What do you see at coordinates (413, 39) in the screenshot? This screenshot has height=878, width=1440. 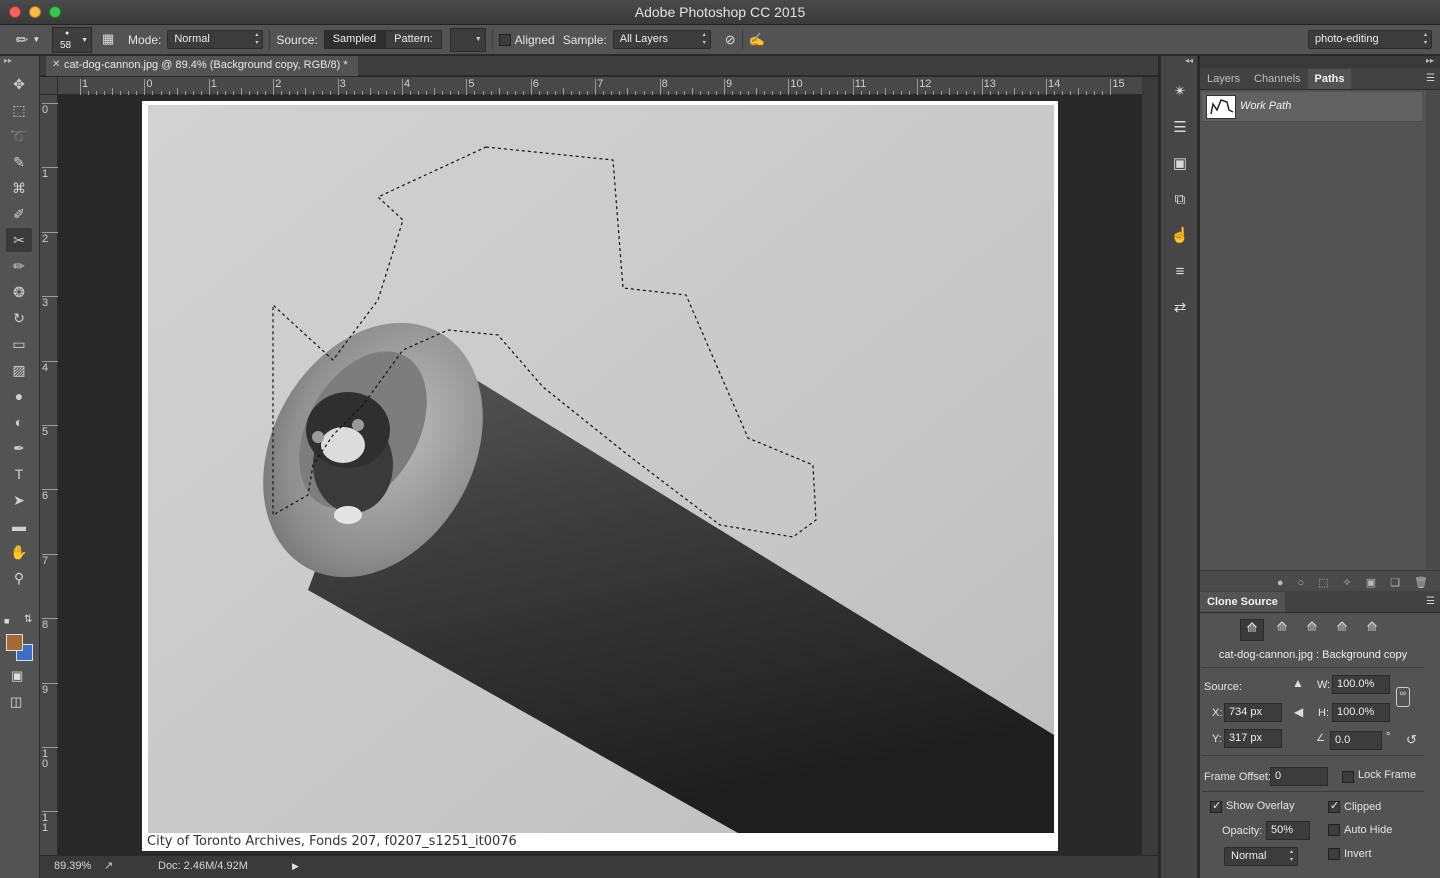 I see `source-pattern-button: Pattern:` at bounding box center [413, 39].